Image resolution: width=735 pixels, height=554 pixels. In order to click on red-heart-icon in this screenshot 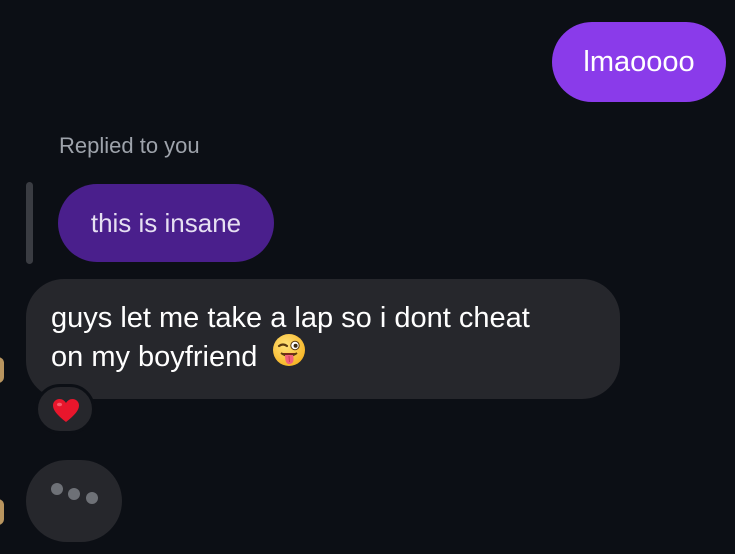, I will do `click(66, 410)`.